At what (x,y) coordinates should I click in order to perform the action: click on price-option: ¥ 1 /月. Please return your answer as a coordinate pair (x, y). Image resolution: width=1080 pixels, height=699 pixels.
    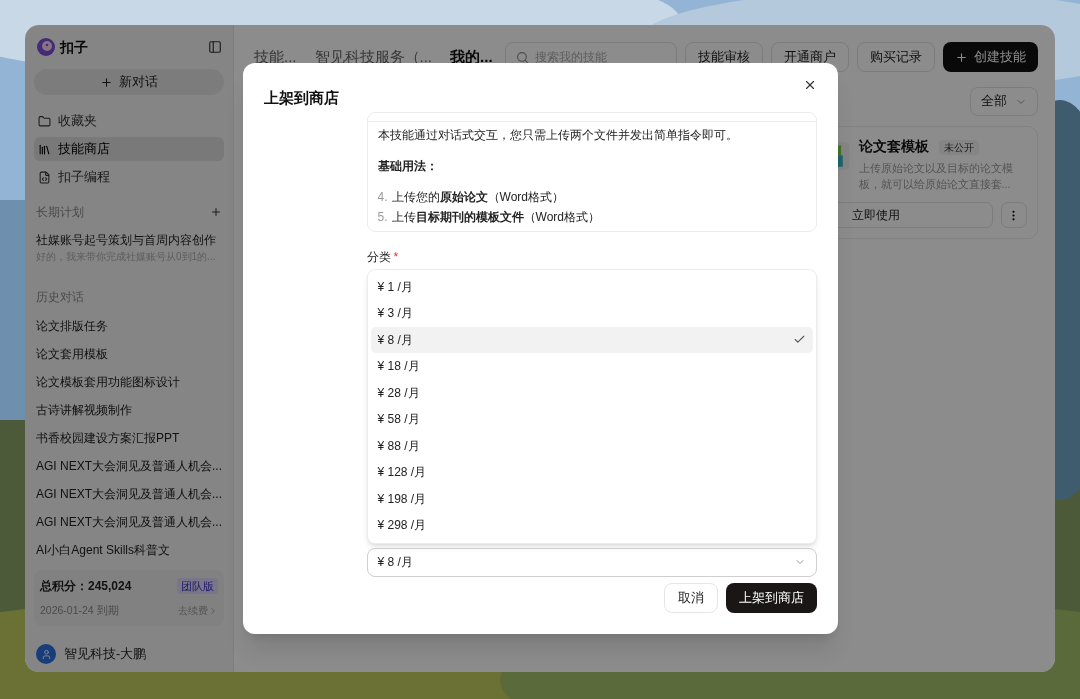
    Looking at the image, I should click on (591, 286).